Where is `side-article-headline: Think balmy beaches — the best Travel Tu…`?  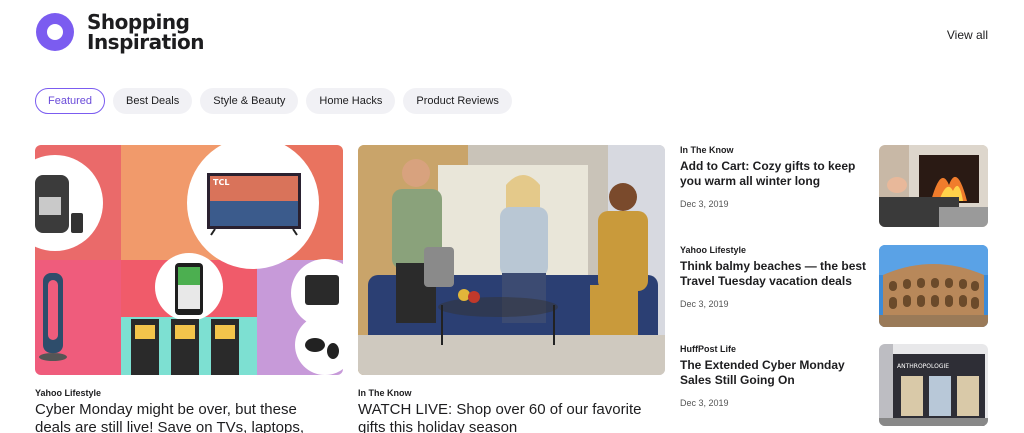
side-article-headline: Think balmy beaches — the best Travel Tu… is located at coordinates (775, 274).